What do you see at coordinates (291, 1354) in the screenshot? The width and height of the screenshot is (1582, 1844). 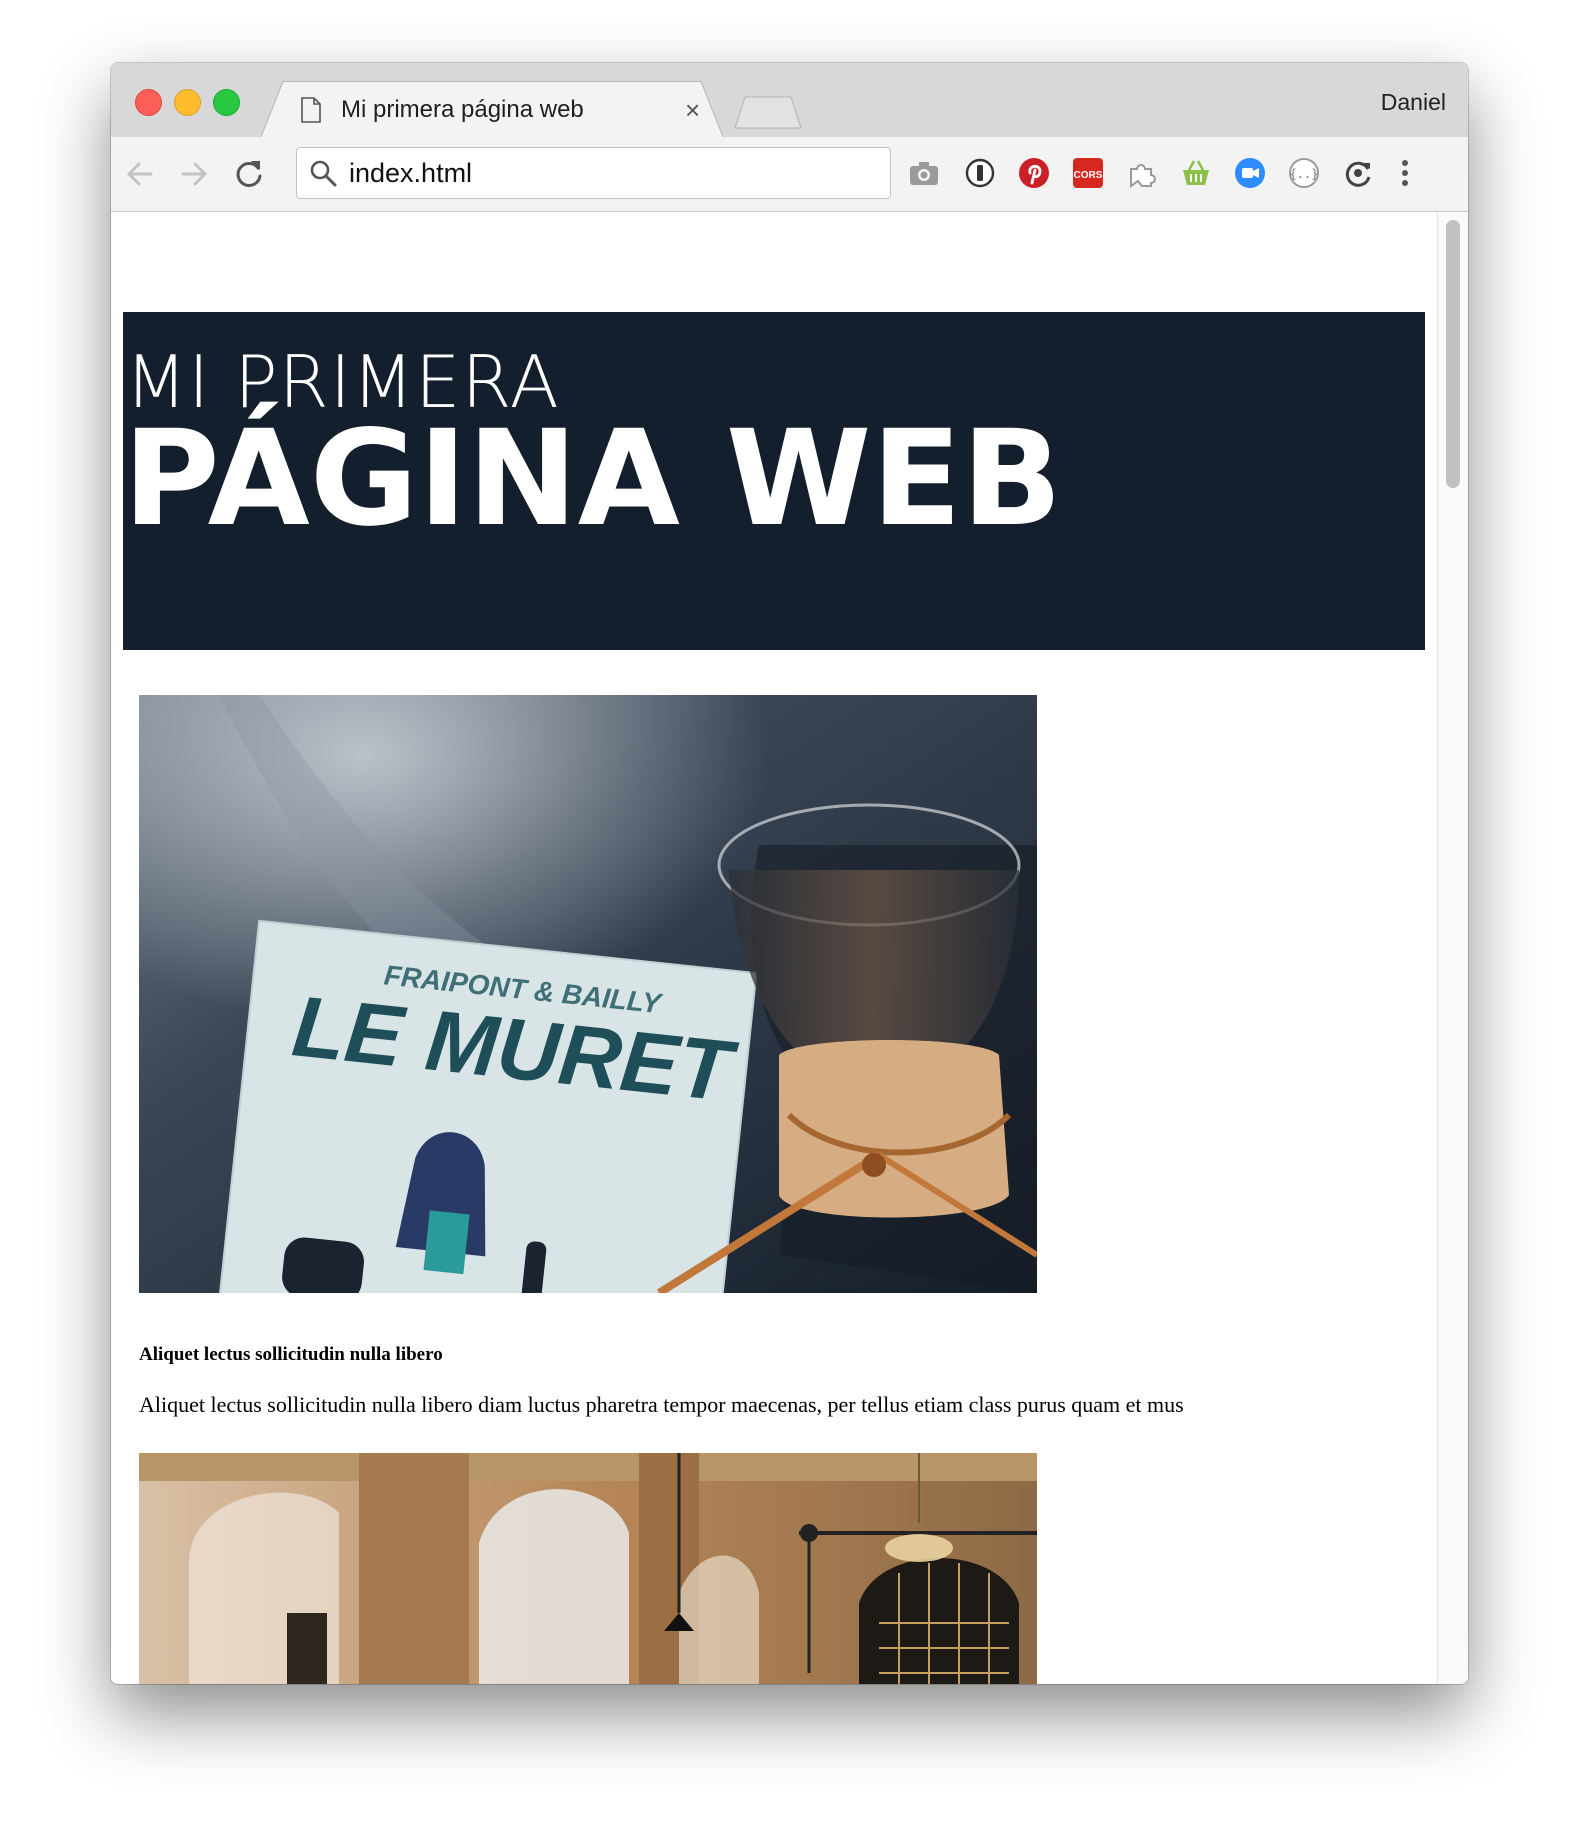 I see `section-heading: Aliquet lectus sollicitudin nulla libero` at bounding box center [291, 1354].